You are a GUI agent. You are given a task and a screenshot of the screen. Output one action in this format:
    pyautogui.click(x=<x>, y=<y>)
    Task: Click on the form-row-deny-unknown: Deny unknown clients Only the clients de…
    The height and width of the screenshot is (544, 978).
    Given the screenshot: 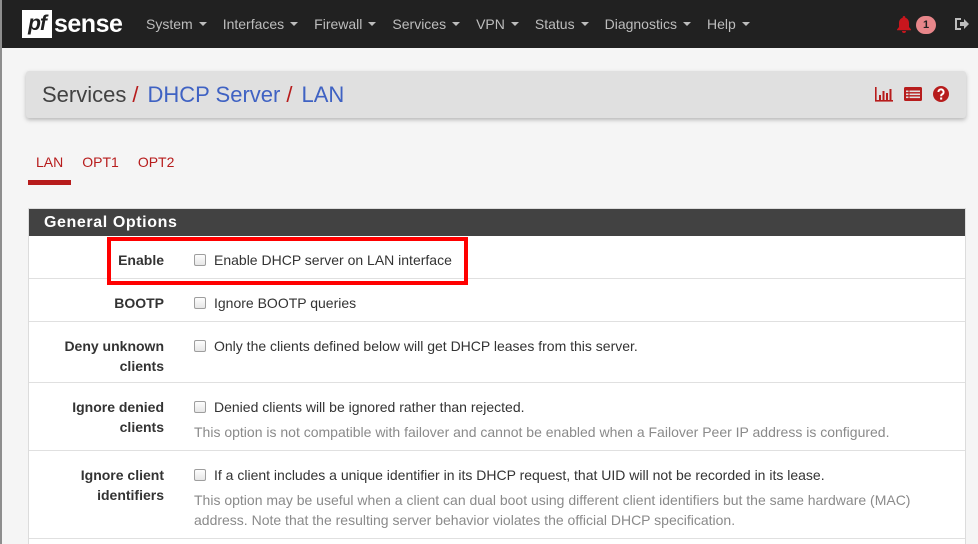 What is the action you would take?
    pyautogui.click(x=497, y=352)
    